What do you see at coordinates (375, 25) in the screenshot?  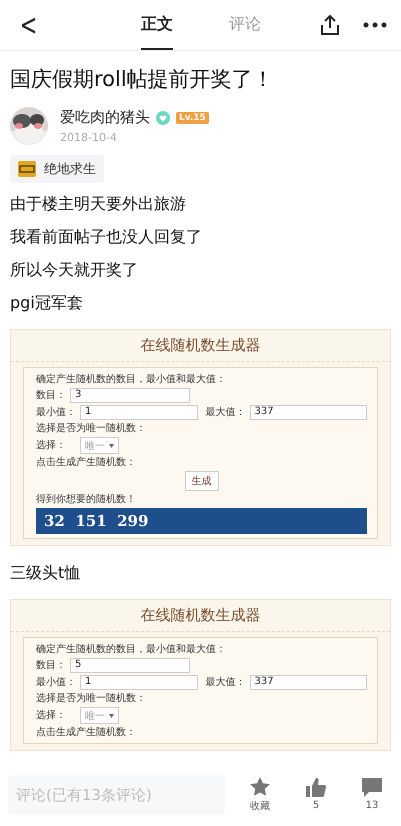 I see `more-icon` at bounding box center [375, 25].